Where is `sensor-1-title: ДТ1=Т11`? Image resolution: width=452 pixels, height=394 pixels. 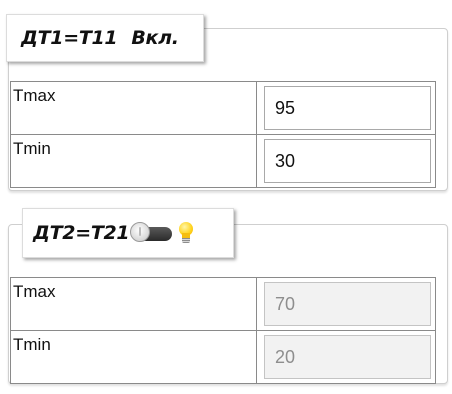
sensor-1-title: ДТ1=Т11 is located at coordinates (69, 38).